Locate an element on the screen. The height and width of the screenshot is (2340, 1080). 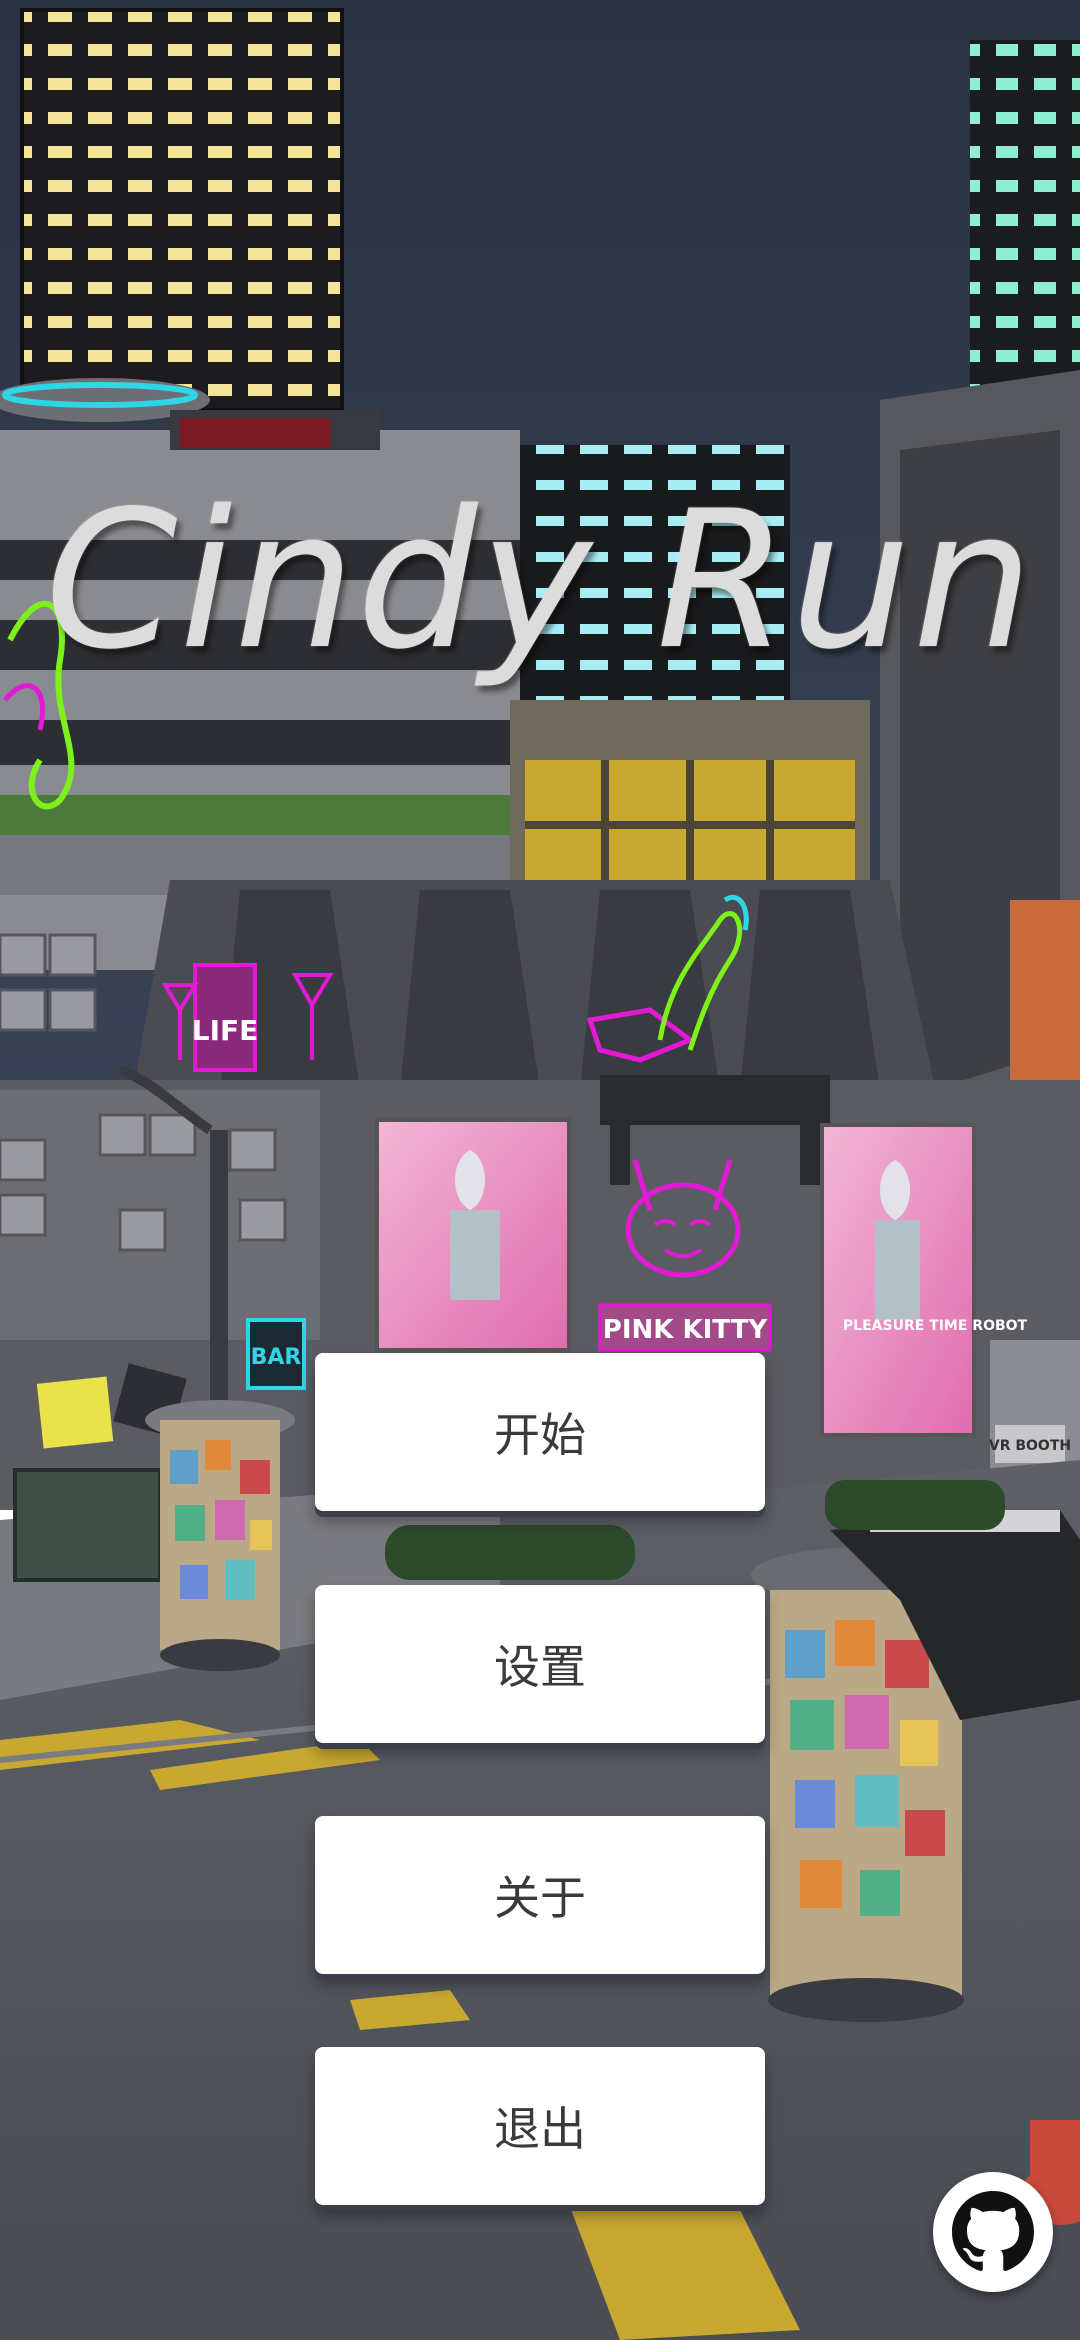
settings-button: 设置 is located at coordinates (540, 1664).